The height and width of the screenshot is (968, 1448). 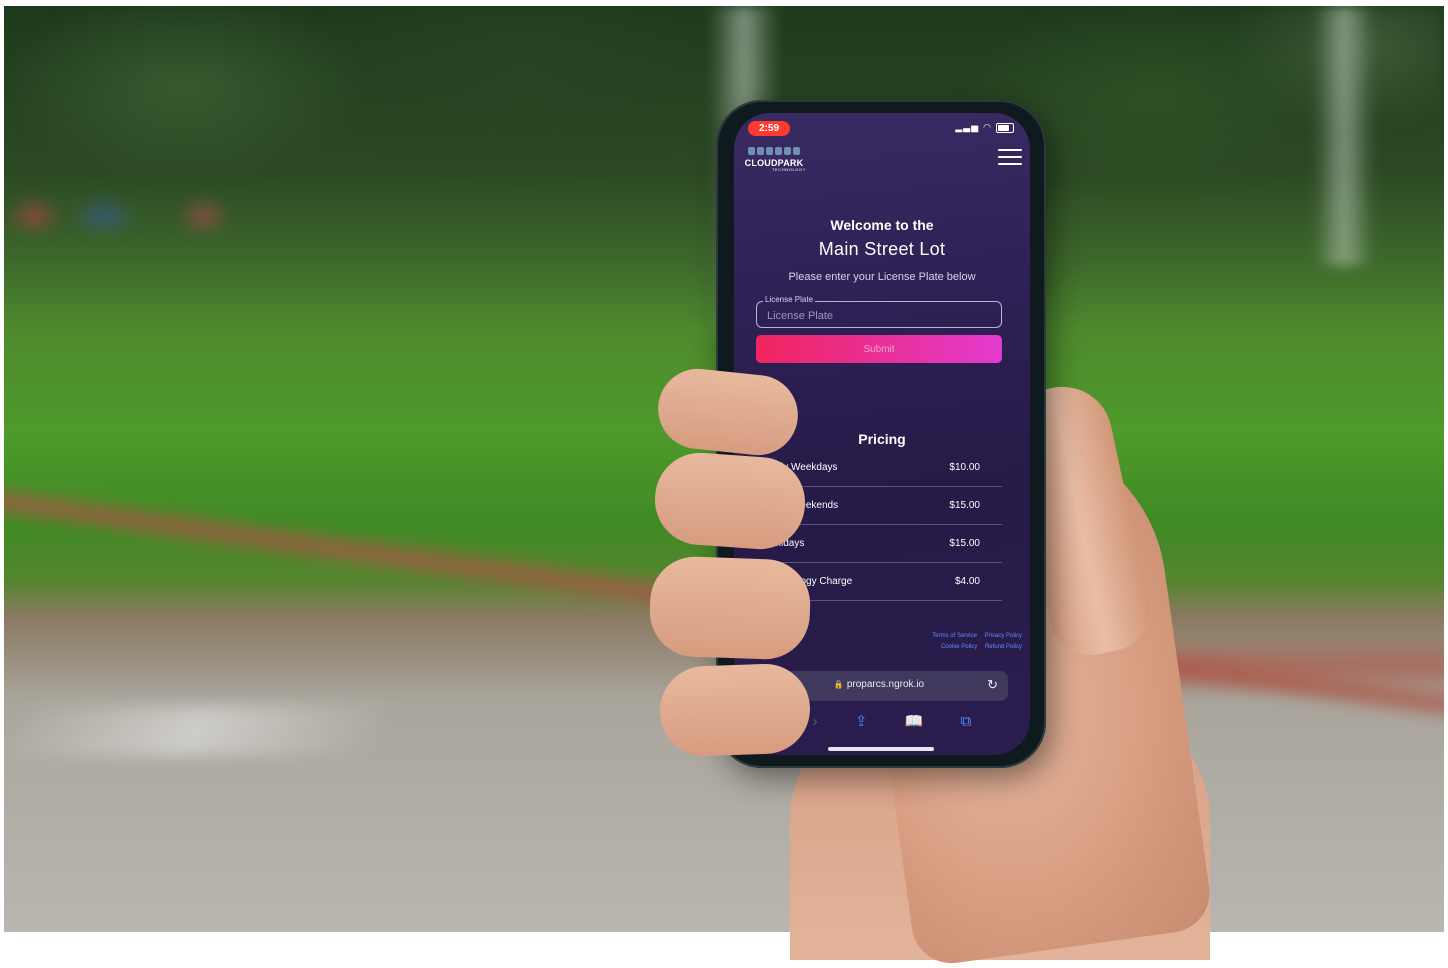 I want to click on status-icons: ▂▃▅ ◠, so click(x=984, y=127).